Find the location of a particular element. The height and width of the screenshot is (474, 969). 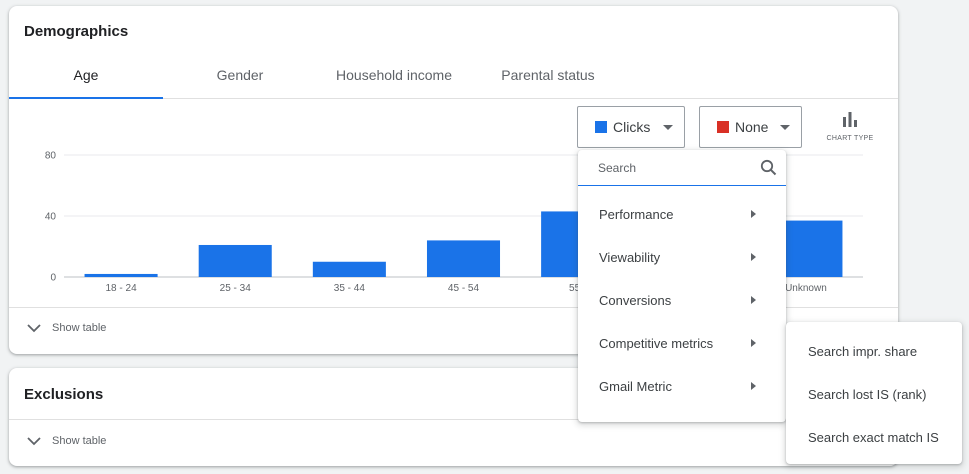

x-tick-label: 18 - 24 is located at coordinates (122, 288).